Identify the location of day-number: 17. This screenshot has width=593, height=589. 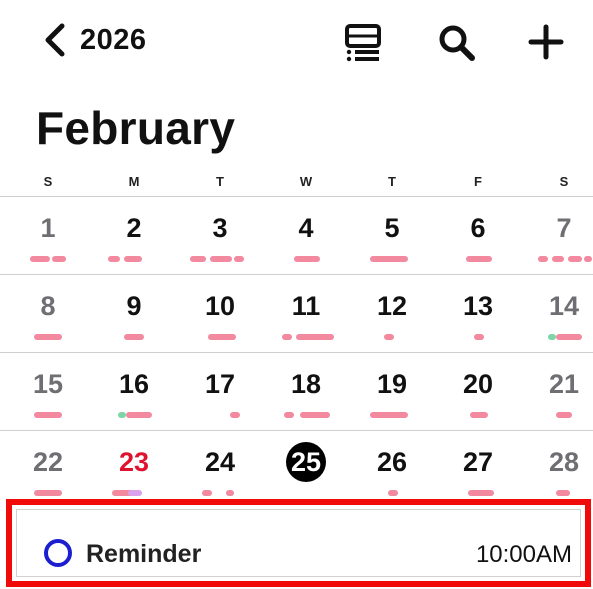
(220, 384).